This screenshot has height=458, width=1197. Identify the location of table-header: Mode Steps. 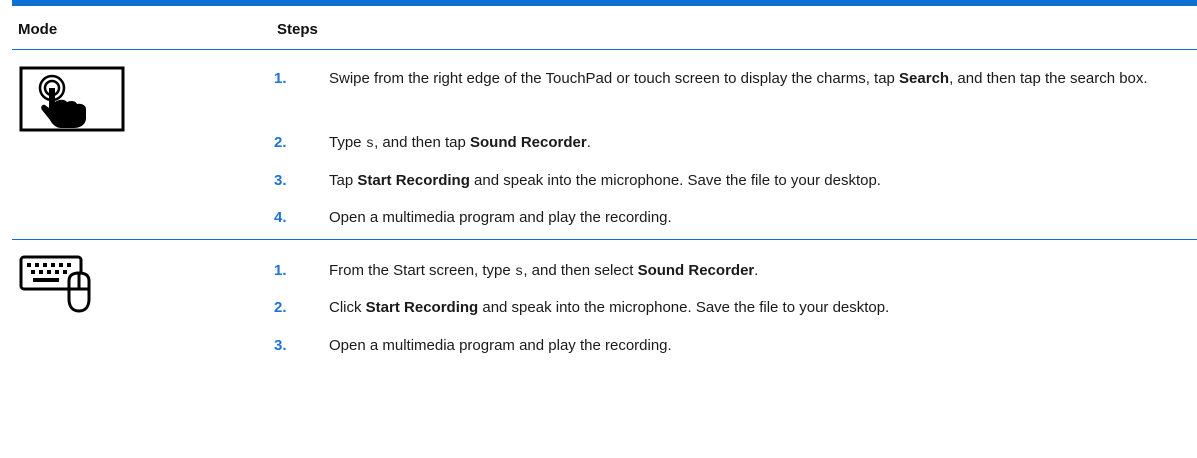
(604, 28).